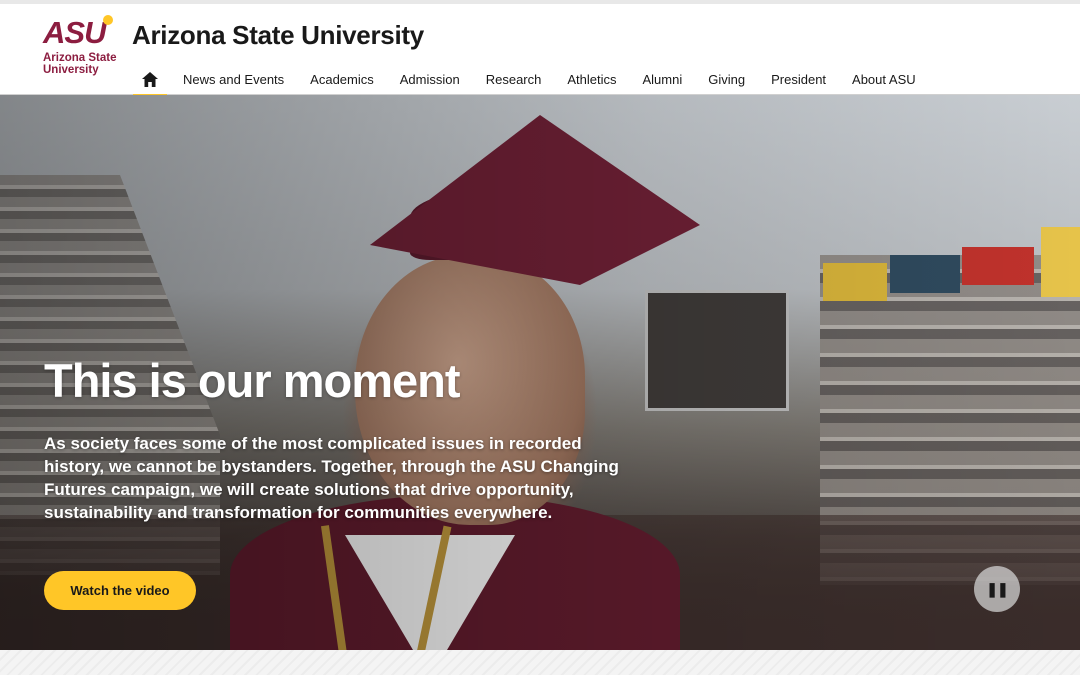 The image size is (1080, 675). I want to click on nav-item-alumni: Alumni, so click(663, 79).